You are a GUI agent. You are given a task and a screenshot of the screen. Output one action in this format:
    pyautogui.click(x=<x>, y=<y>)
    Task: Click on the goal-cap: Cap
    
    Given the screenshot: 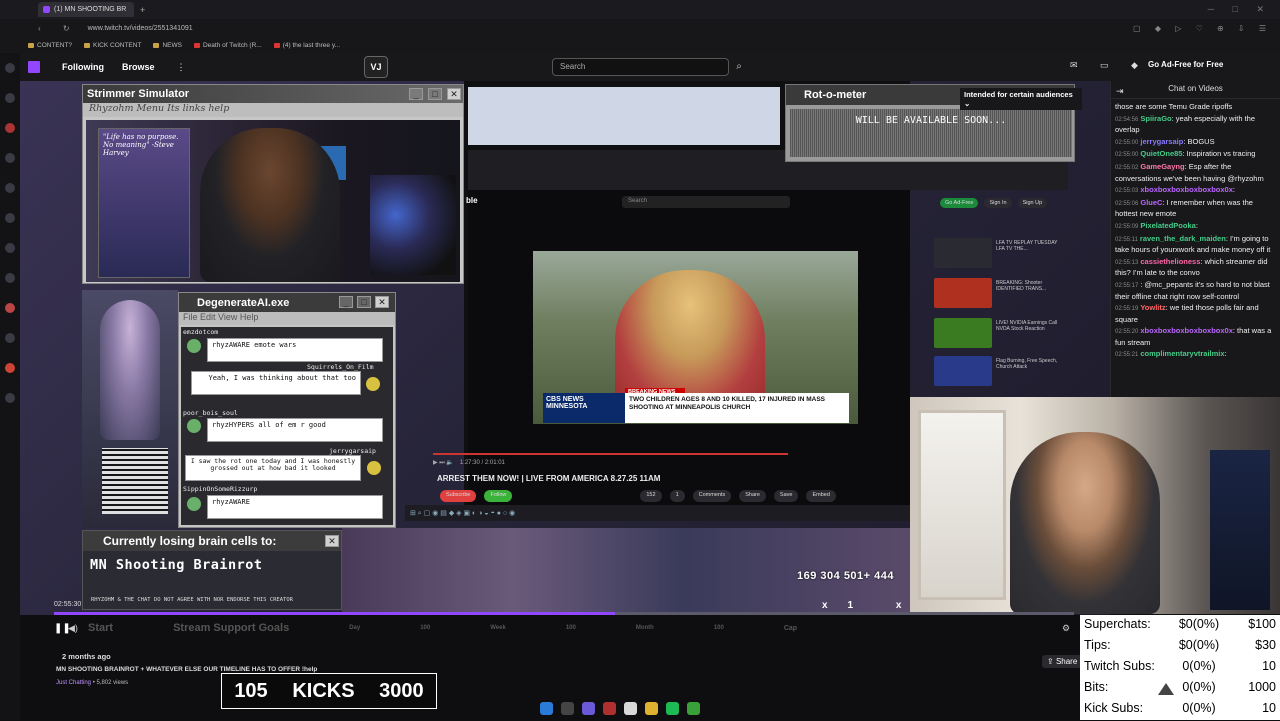 What is the action you would take?
    pyautogui.click(x=790, y=628)
    